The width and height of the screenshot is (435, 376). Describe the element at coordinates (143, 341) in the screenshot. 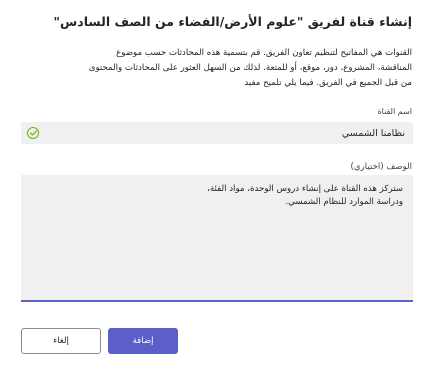

I see `add-button: إضافة` at that location.